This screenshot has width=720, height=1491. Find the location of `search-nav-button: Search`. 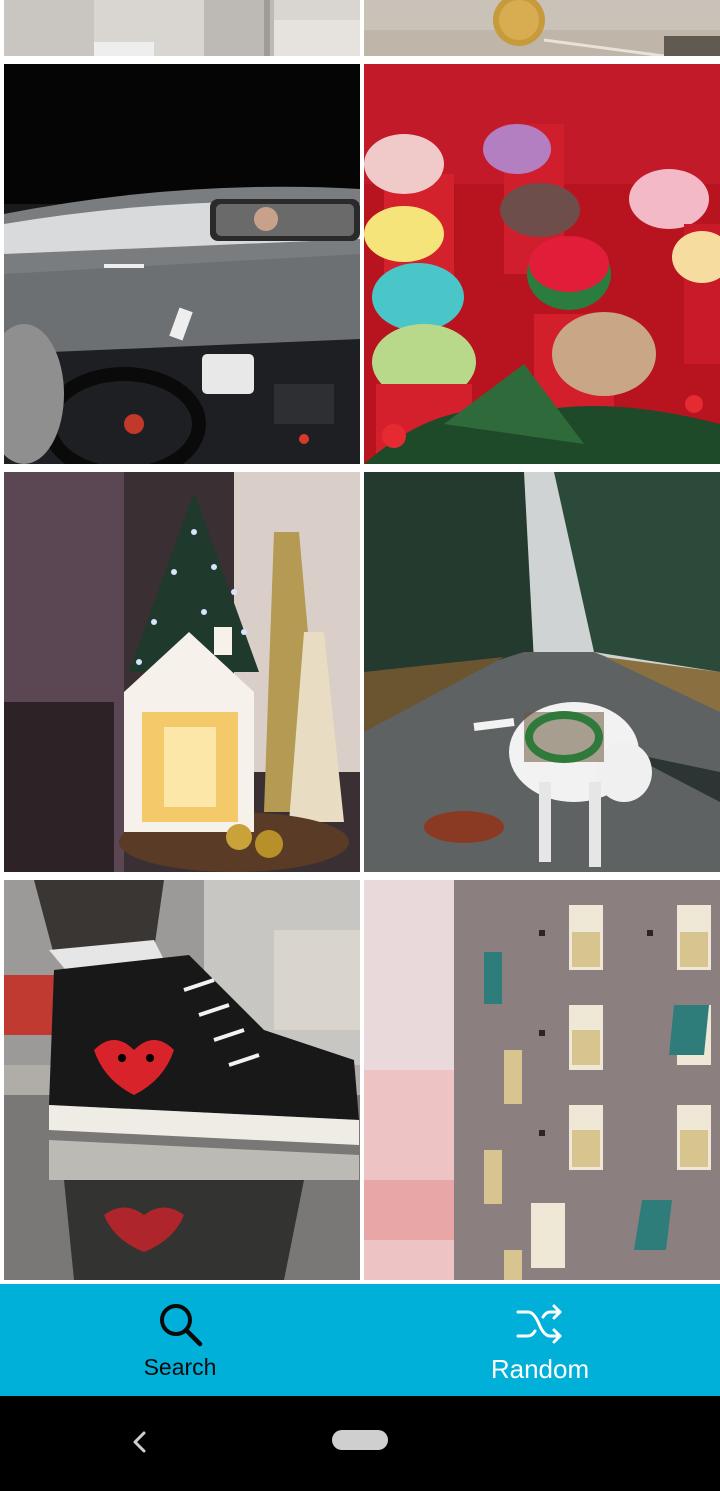

search-nav-button: Search is located at coordinates (180, 1340).